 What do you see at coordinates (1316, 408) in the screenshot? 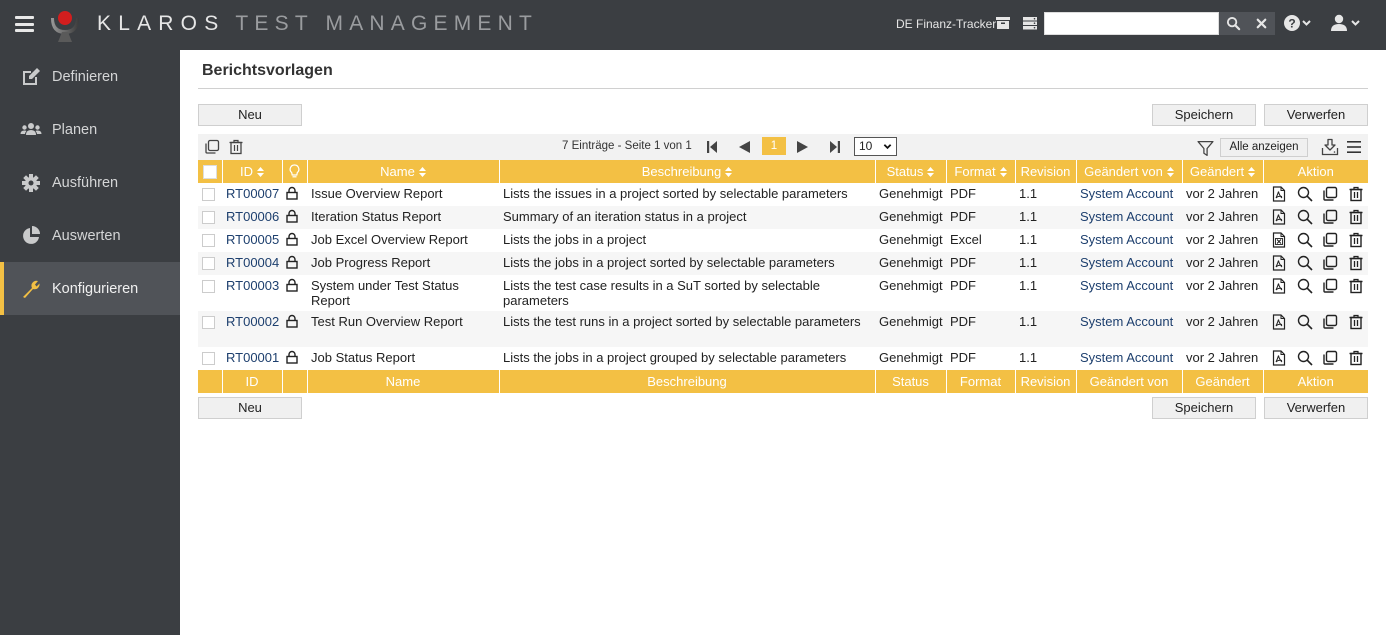
I see `discard-button-bottom: Verwerfen` at bounding box center [1316, 408].